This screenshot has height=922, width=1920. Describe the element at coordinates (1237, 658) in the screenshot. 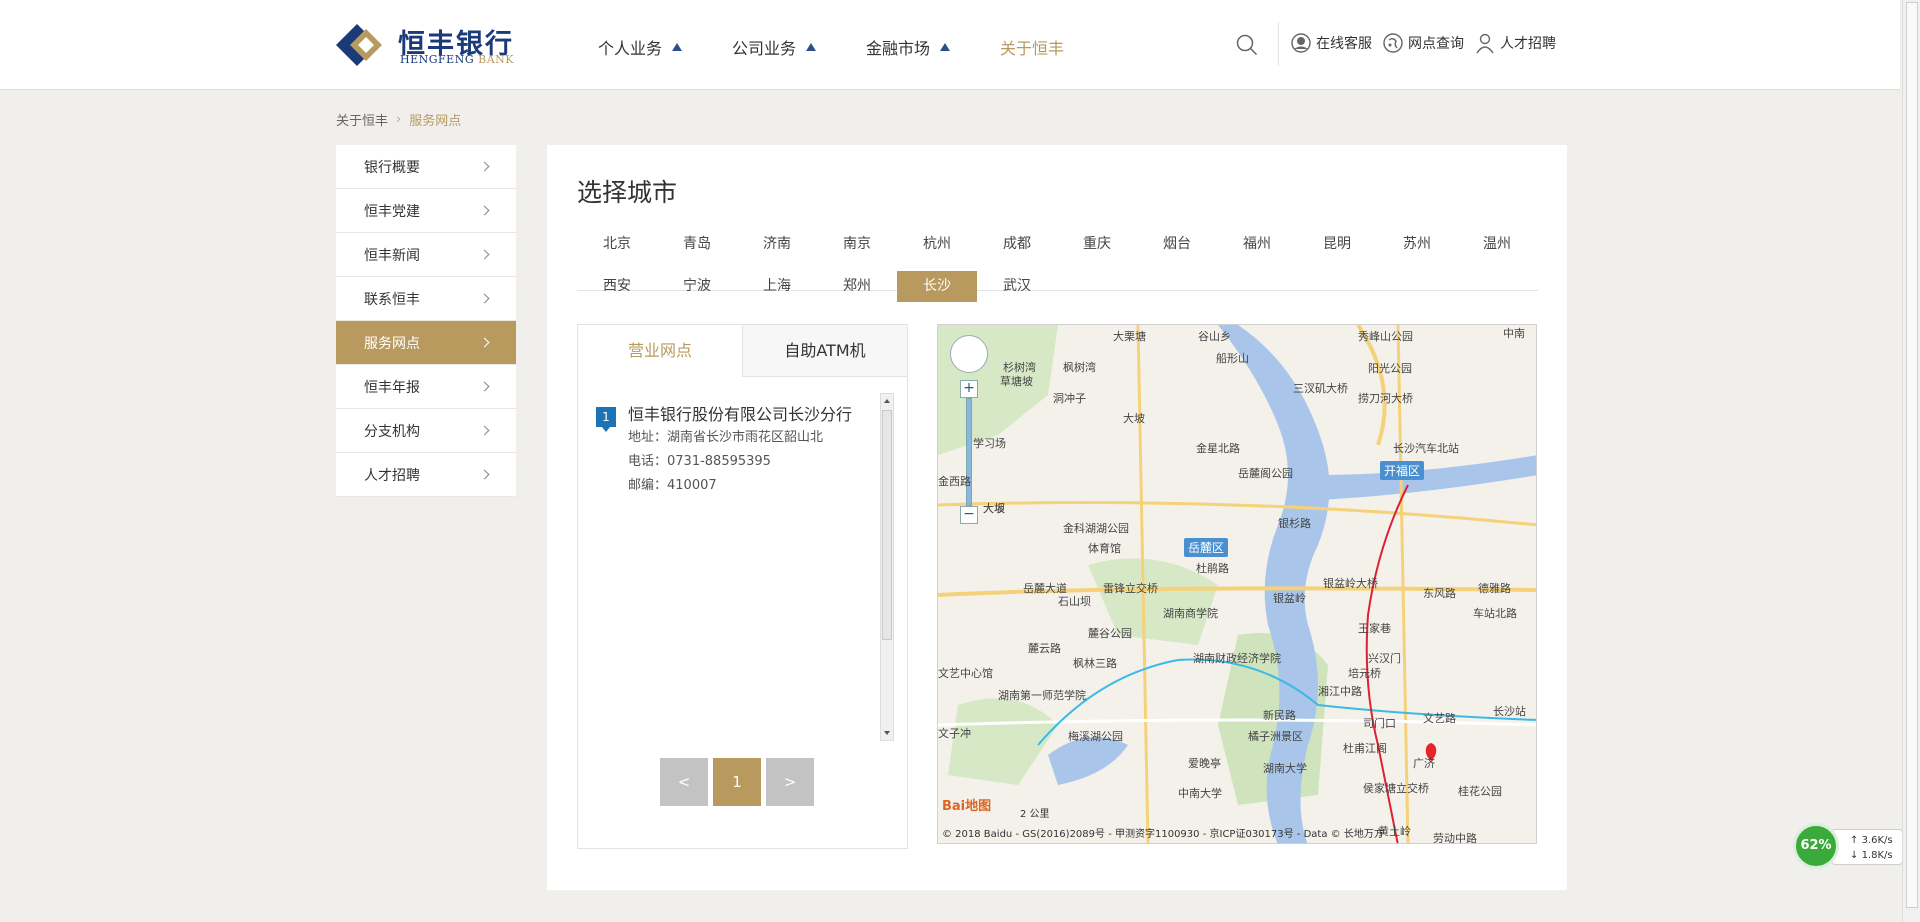

I see `map-label: 湖南财政经济学院` at that location.